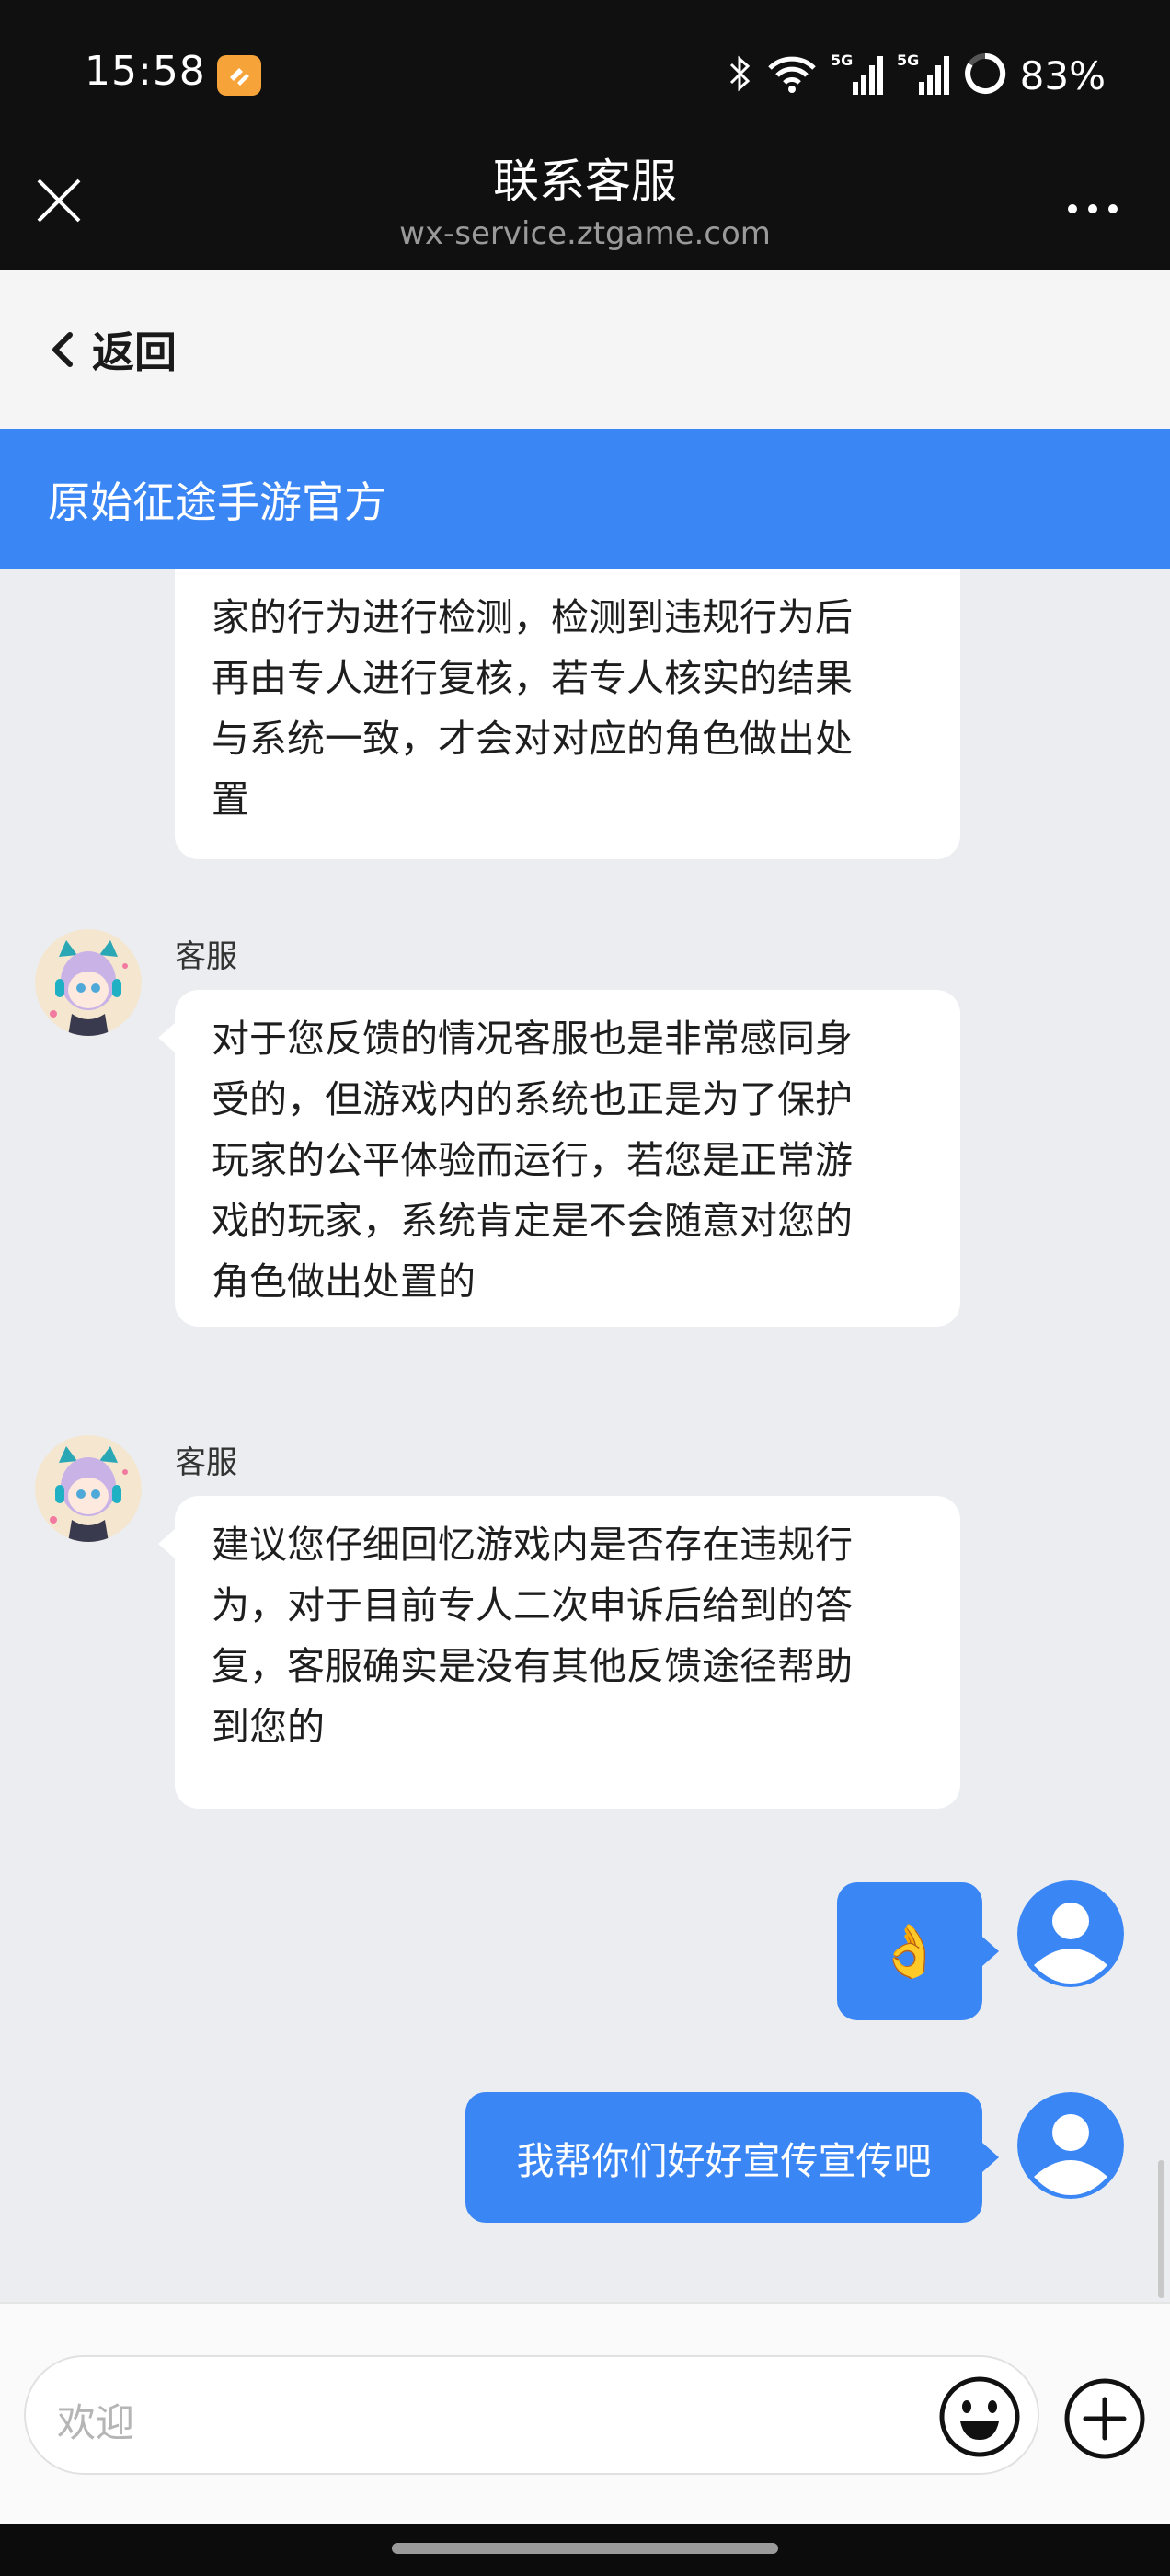 This screenshot has height=2576, width=1170. Describe the element at coordinates (532, 739) in the screenshot. I see `message-line: 与系统一致，才会对对应的角色做出处` at that location.